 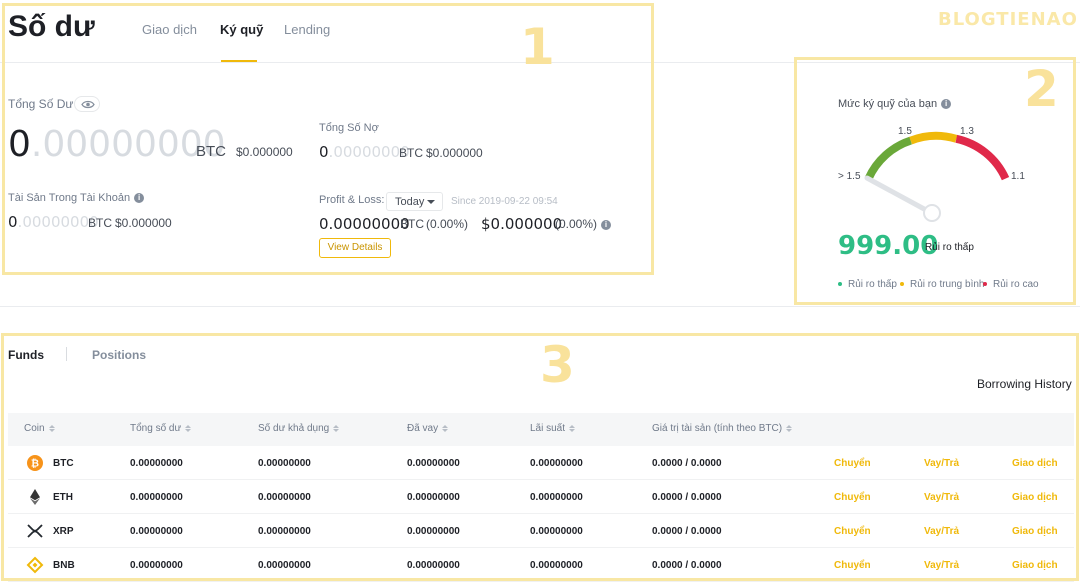 What do you see at coordinates (557, 365) in the screenshot?
I see `annotation-number-3: 3` at bounding box center [557, 365].